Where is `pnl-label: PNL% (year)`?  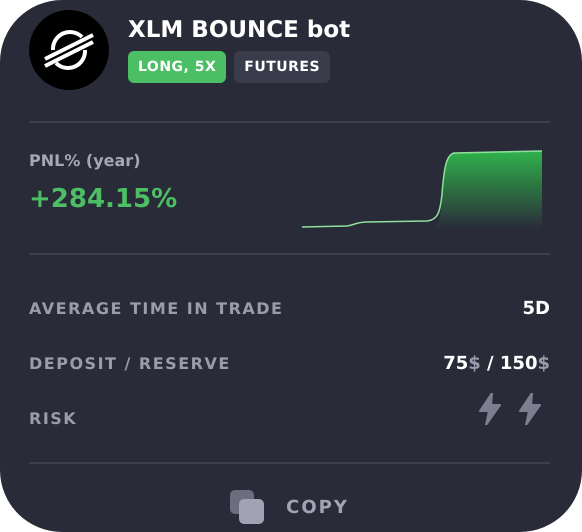
pnl-label: PNL% (year) is located at coordinates (85, 160).